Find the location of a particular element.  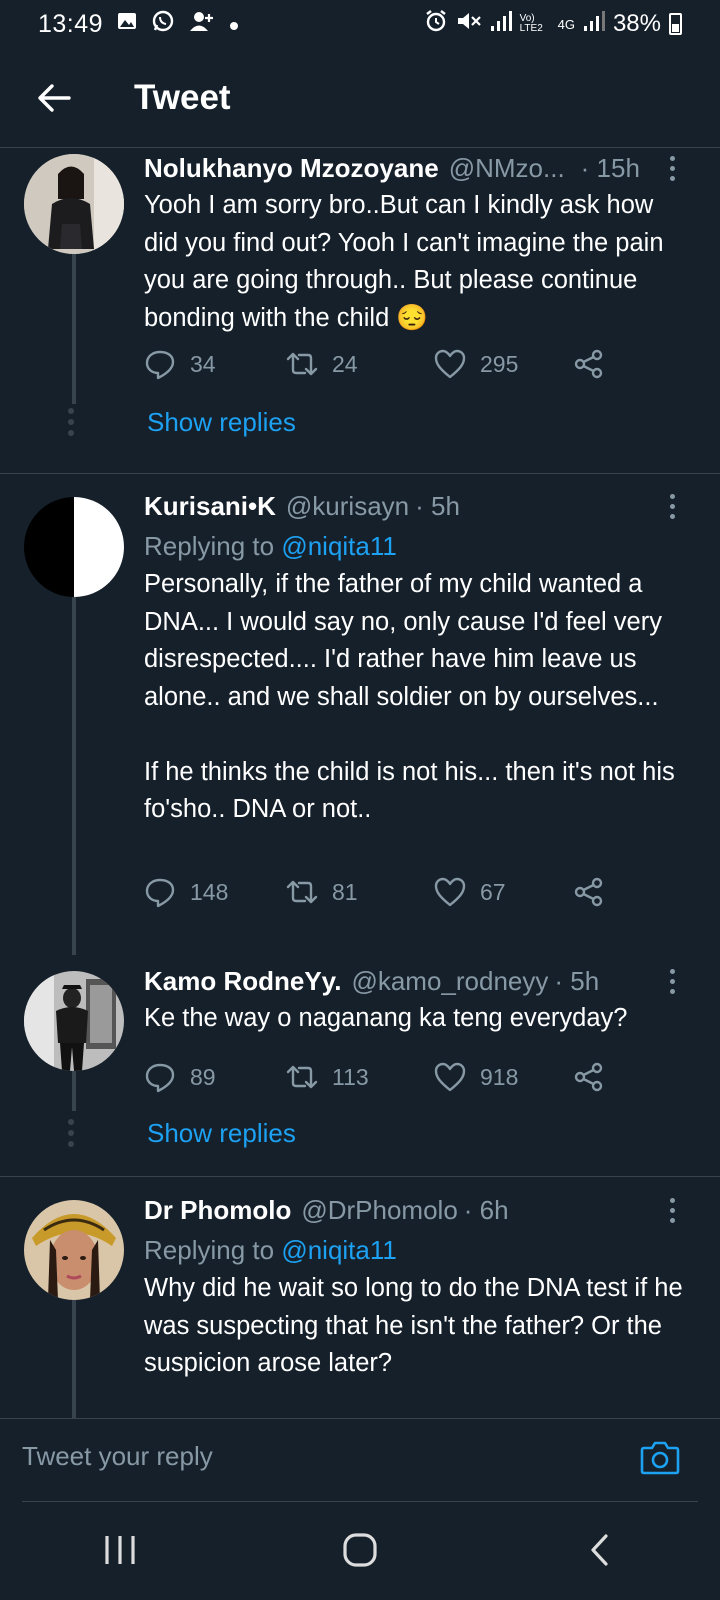

mute-icon is located at coordinates (469, 24).